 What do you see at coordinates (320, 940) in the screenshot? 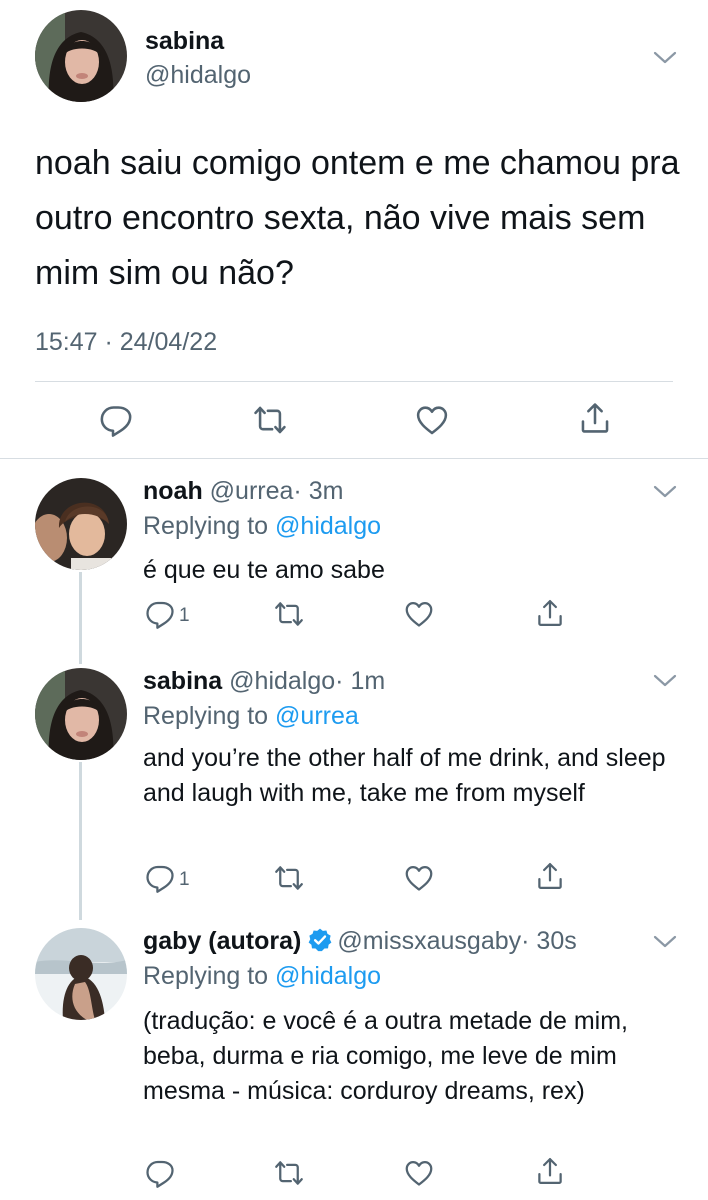
I see `verified-badge-icon` at bounding box center [320, 940].